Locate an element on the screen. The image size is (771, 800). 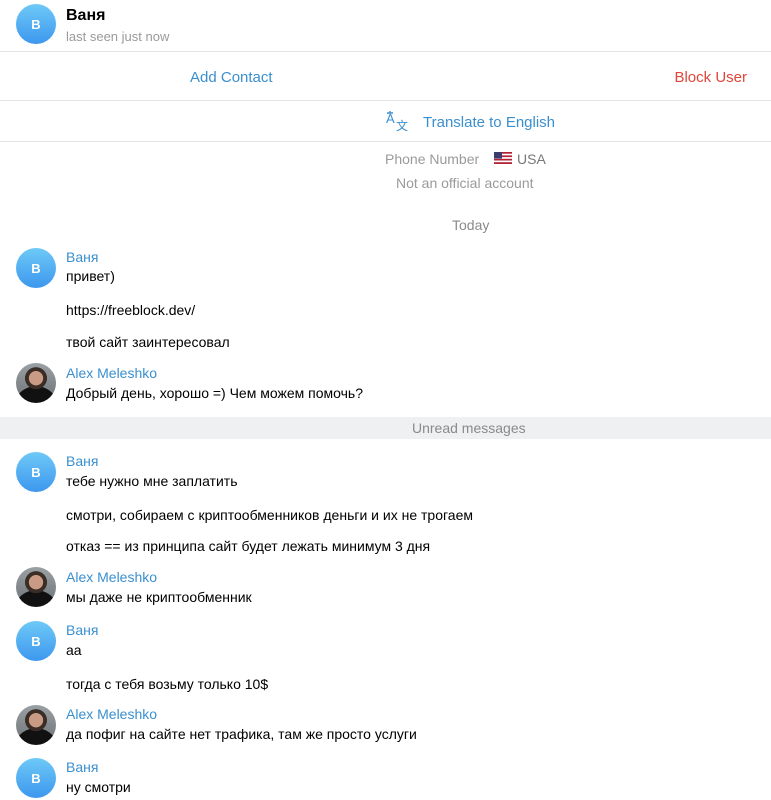
country-label: USA is located at coordinates (531, 159).